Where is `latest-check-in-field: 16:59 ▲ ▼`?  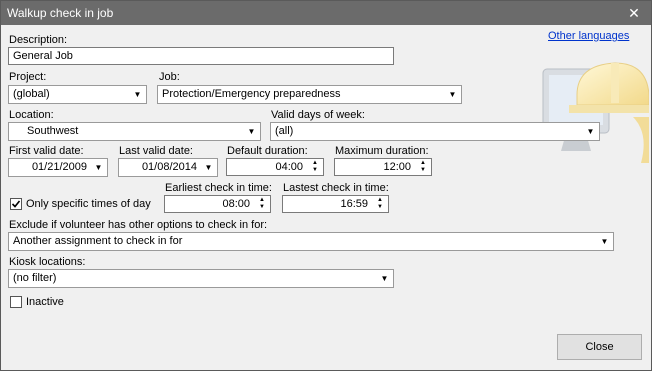 latest-check-in-field: 16:59 ▲ ▼ is located at coordinates (335, 204).